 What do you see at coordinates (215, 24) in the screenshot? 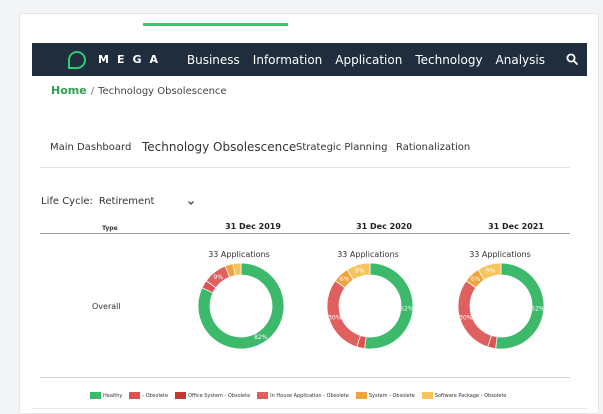
I see `active-tab-indicator` at bounding box center [215, 24].